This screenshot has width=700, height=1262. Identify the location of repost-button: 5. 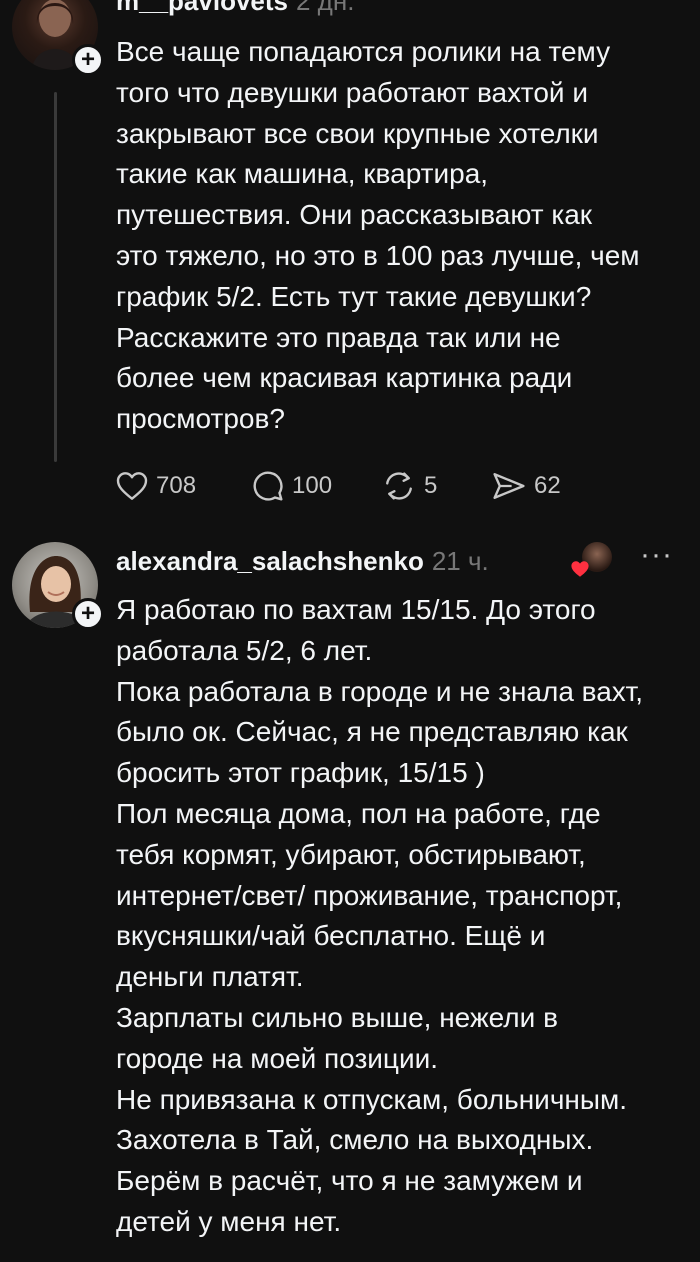
(437, 486).